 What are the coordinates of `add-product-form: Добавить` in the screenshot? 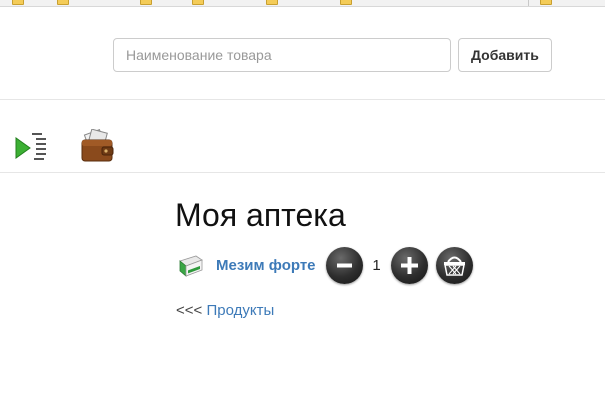 It's located at (332, 55).